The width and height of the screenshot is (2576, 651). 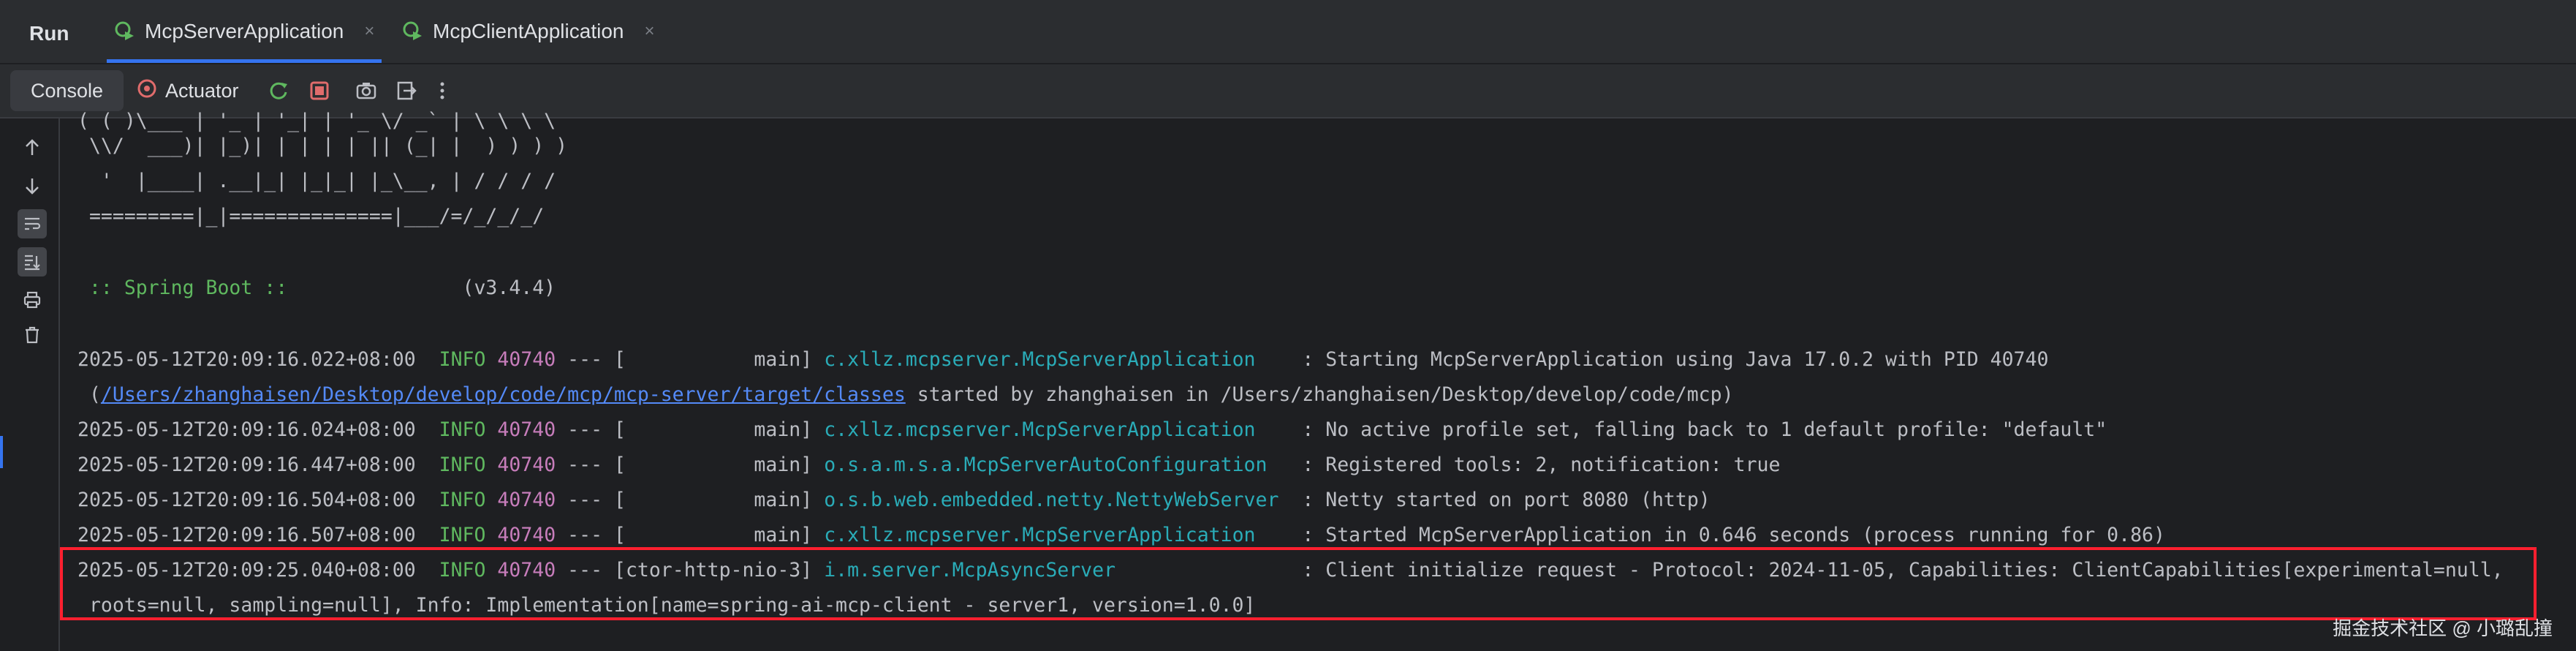 I want to click on tab-mcp-server-application: McpServerApplication ×, so click(x=244, y=31).